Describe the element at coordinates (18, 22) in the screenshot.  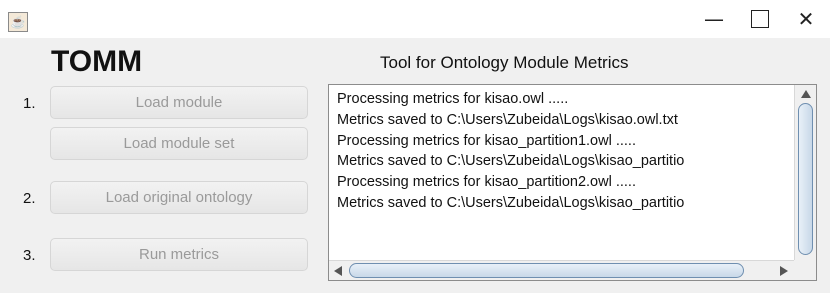
I see `java-cup-icon: ☕` at that location.